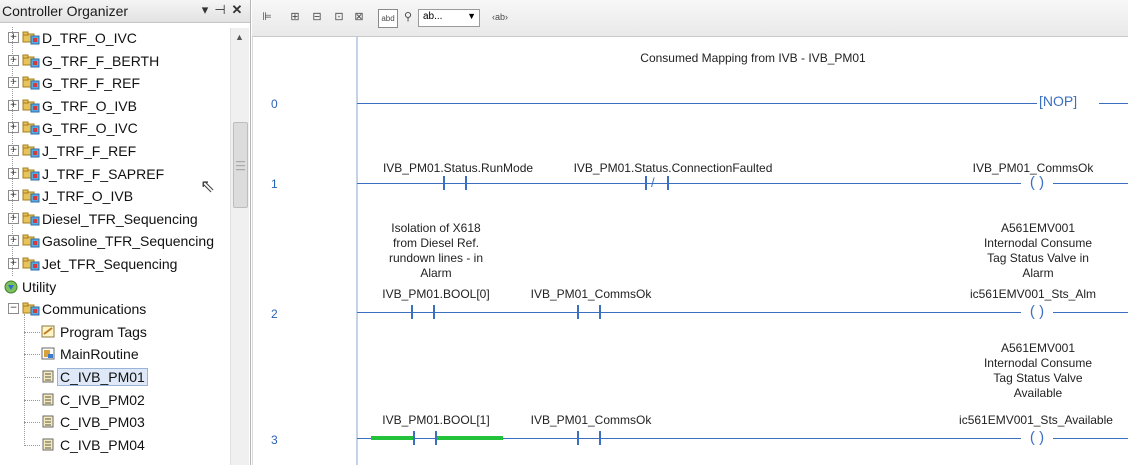 This screenshot has width=1128, height=465. I want to click on tree-item-routine: Program Tags, so click(115, 332).